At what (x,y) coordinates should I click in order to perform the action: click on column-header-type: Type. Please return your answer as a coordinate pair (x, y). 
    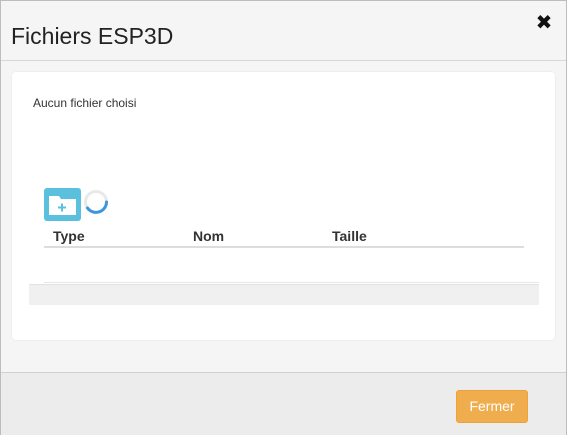
    Looking at the image, I should click on (69, 236).